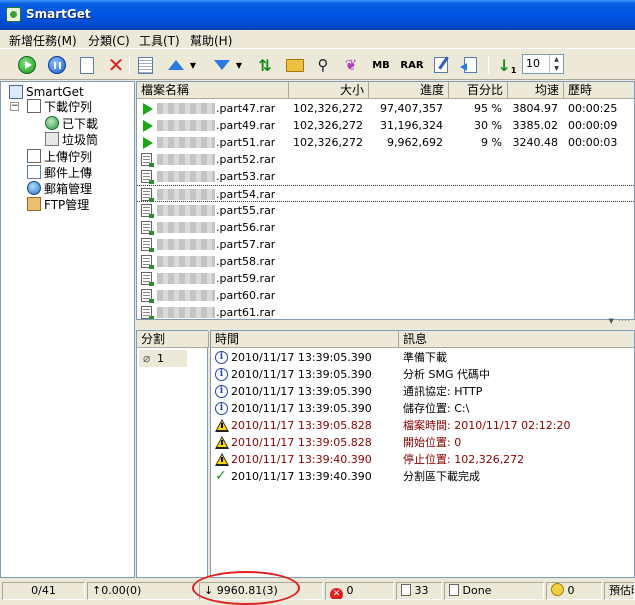 The height and width of the screenshot is (605, 635). What do you see at coordinates (516, 339) in the screenshot?
I see `col-message: 訊息` at bounding box center [516, 339].